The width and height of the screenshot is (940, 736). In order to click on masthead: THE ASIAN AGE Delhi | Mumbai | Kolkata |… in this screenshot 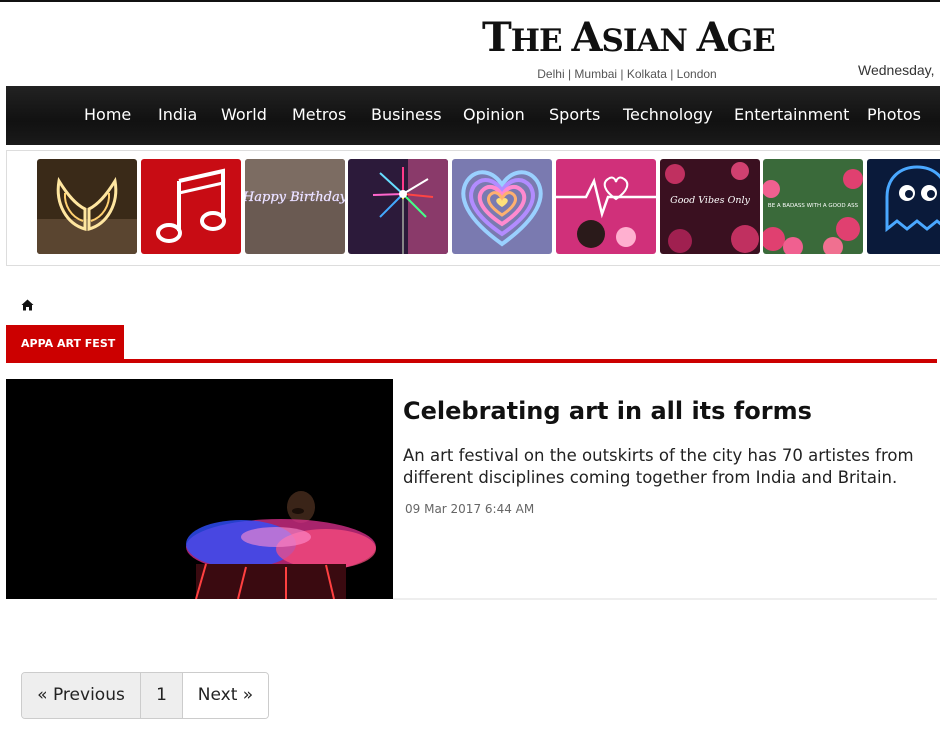, I will do `click(470, 44)`.